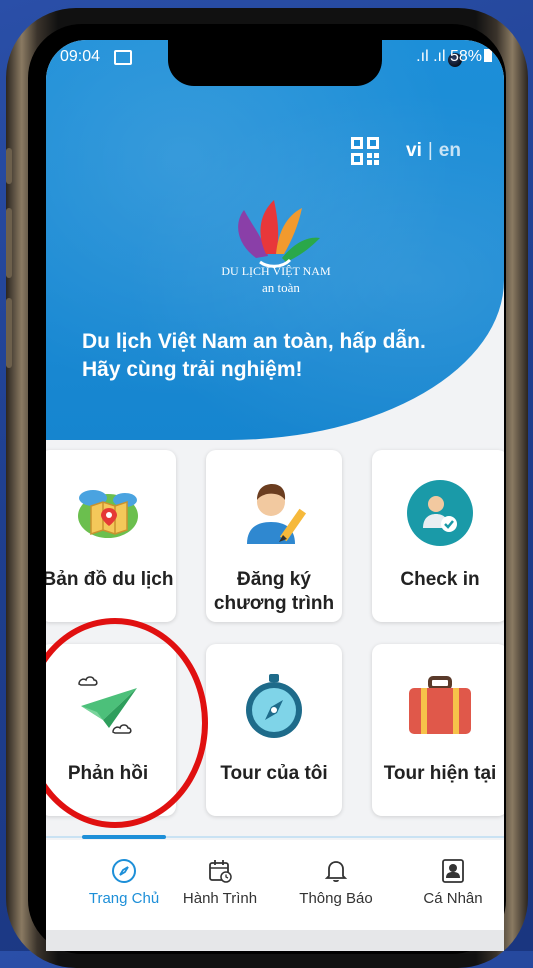 The image size is (533, 968). What do you see at coordinates (440, 513) in the screenshot?
I see `check-in-icon` at bounding box center [440, 513].